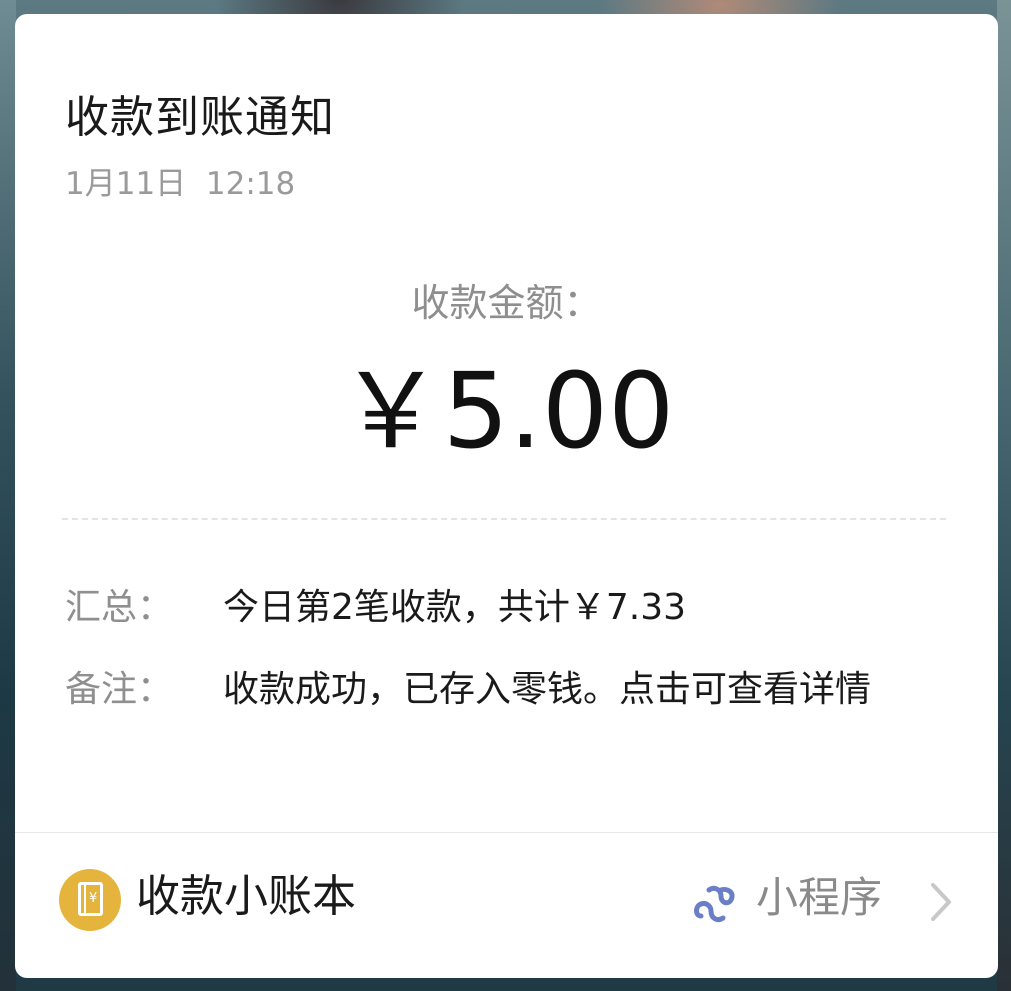 The height and width of the screenshot is (991, 1011). I want to click on summary-label: 汇总：, so click(119, 607).